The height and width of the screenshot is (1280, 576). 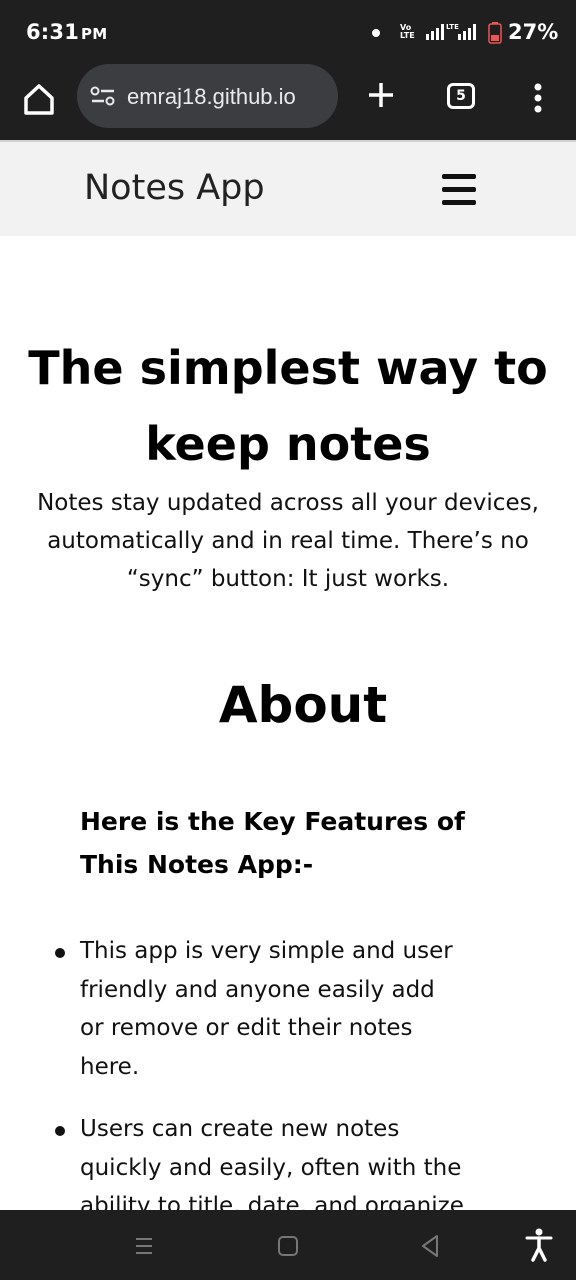 I want to click on tab-switcher-icon: 5, so click(x=461, y=96).